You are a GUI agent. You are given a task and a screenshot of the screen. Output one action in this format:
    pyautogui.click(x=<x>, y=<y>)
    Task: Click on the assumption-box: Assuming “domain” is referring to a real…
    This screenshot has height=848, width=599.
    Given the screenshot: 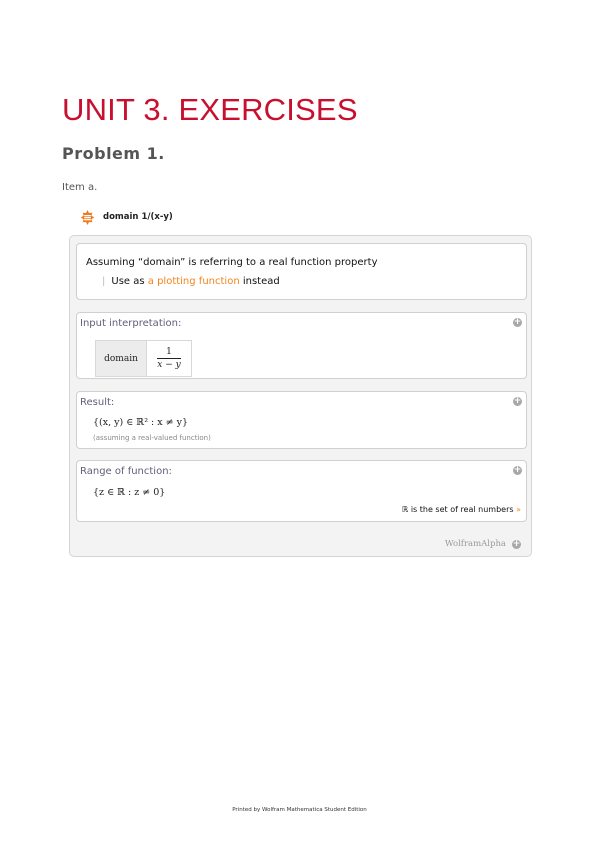 What is the action you would take?
    pyautogui.click(x=301, y=271)
    